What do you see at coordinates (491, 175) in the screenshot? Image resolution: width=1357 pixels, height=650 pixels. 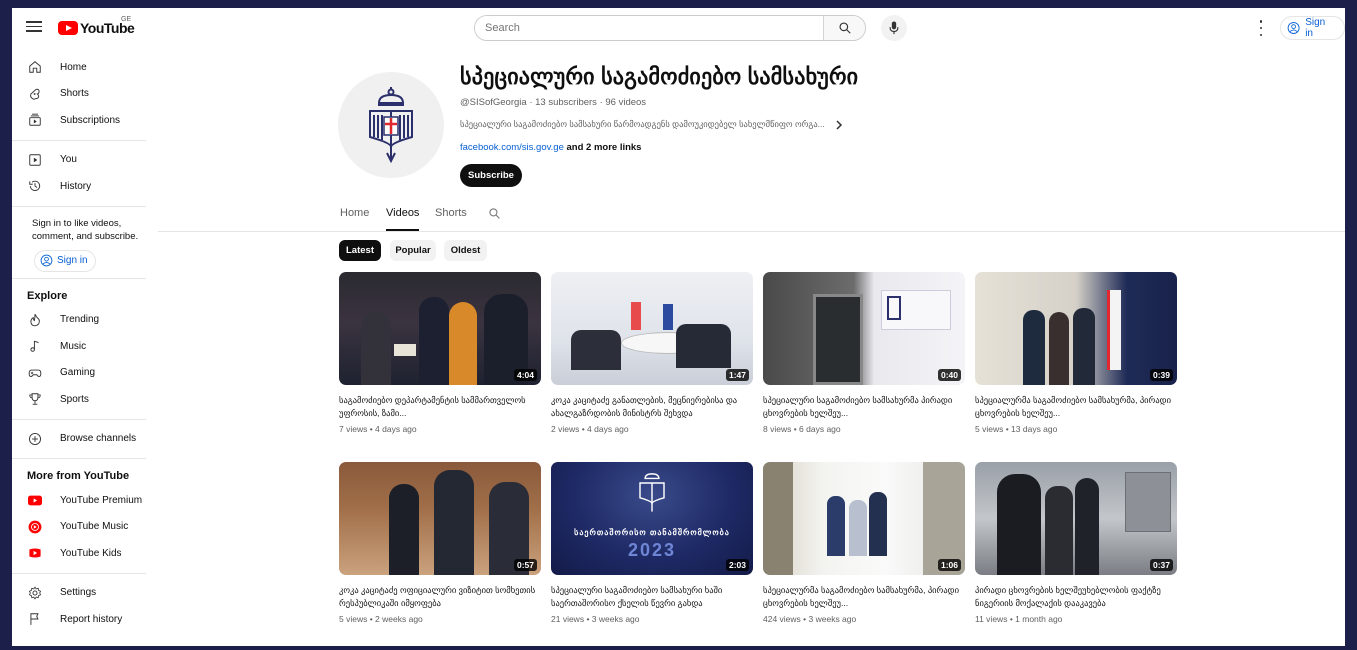 I see `subscribe-button: Subscribe` at bounding box center [491, 175].